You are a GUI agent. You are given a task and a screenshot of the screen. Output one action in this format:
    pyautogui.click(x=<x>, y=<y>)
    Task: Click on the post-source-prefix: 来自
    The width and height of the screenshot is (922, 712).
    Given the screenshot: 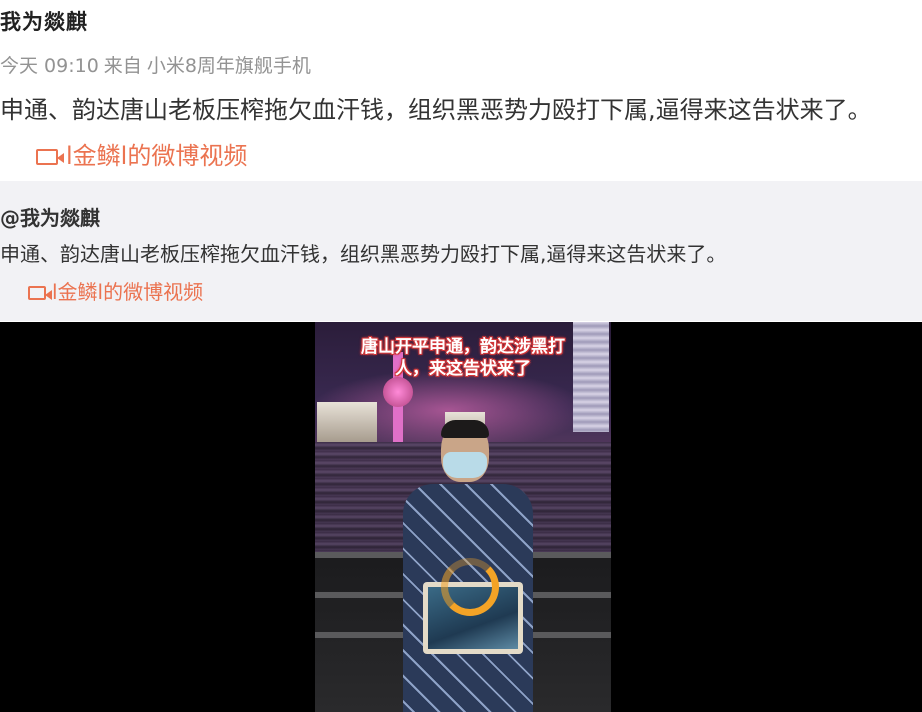 What is the action you would take?
    pyautogui.click(x=122, y=66)
    